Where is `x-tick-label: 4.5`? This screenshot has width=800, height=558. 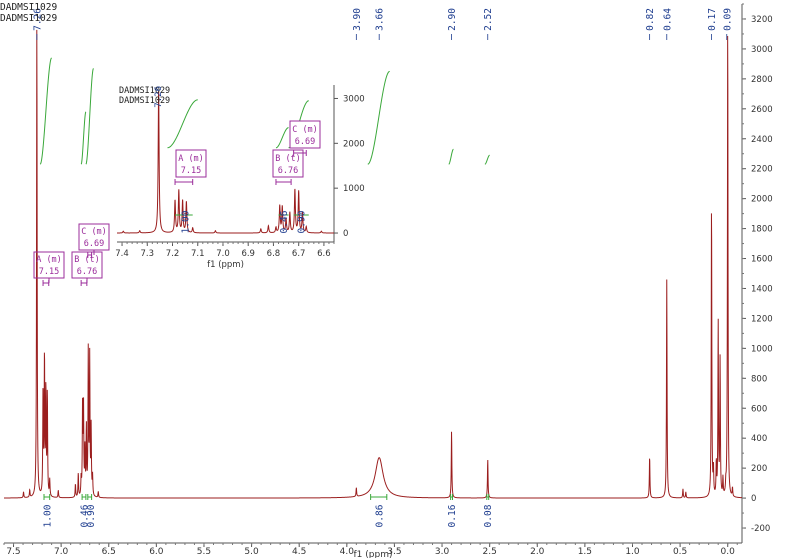
x-tick-label: 4.5 is located at coordinates (299, 552).